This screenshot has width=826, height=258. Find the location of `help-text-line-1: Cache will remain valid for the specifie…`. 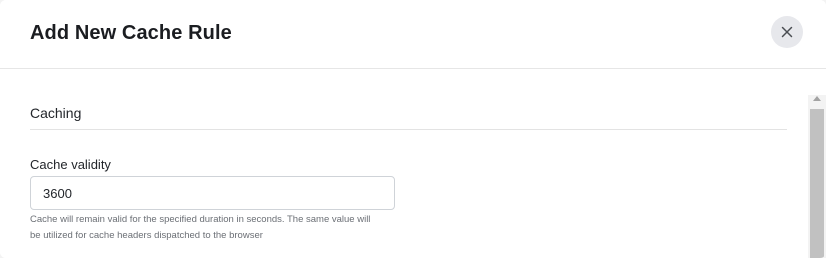

help-text-line-1: Cache will remain valid for the specifie… is located at coordinates (200, 219).